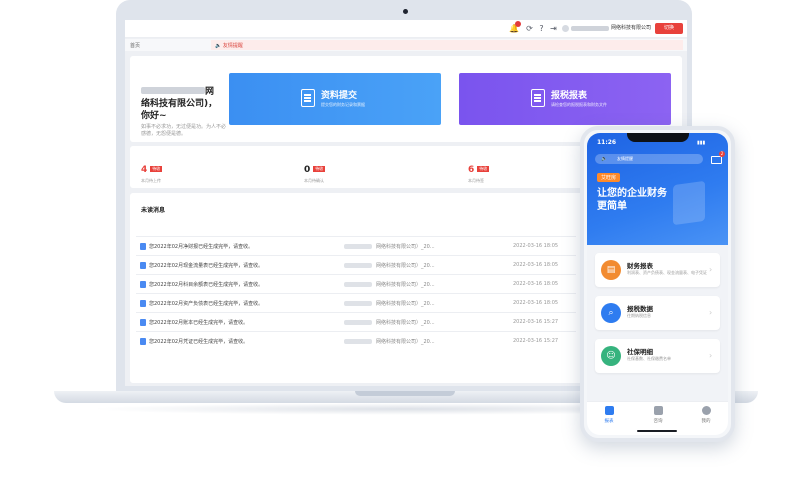 The width and height of the screenshot is (812, 489). Describe the element at coordinates (199, 342) in the screenshot. I see `message-text: 您2022年02月凭证已经生成完毕，请查收。` at that location.